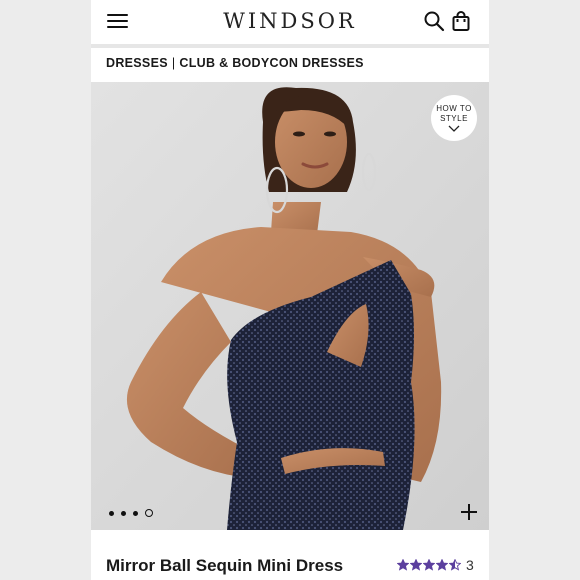 The height and width of the screenshot is (580, 580). What do you see at coordinates (271, 63) in the screenshot?
I see `breadcrumb-item-club-bodycon: CLUB & BODYCON DRESSES` at bounding box center [271, 63].